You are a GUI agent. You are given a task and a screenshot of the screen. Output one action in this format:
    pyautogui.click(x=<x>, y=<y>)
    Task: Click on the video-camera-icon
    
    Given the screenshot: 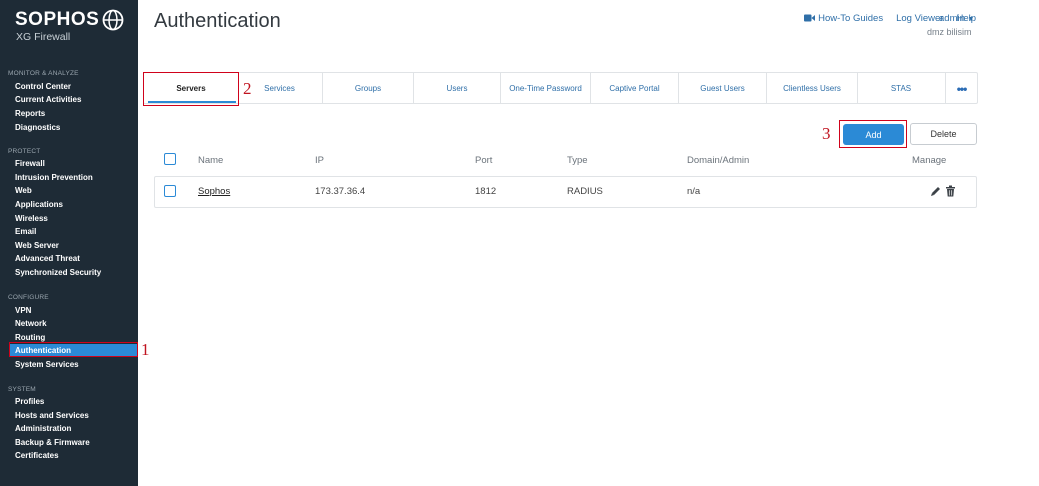 What is the action you would take?
    pyautogui.click(x=810, y=18)
    